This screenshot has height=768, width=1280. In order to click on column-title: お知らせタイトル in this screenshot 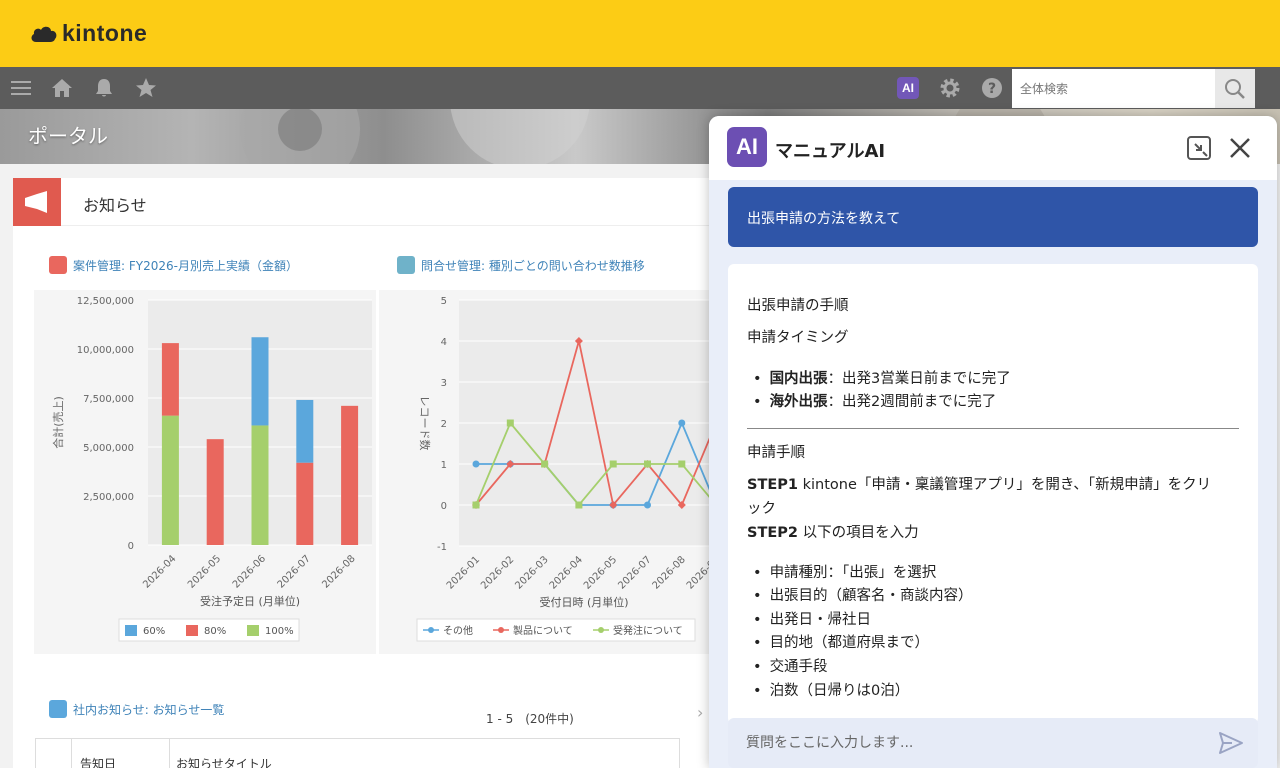, I will do `click(425, 753)`.